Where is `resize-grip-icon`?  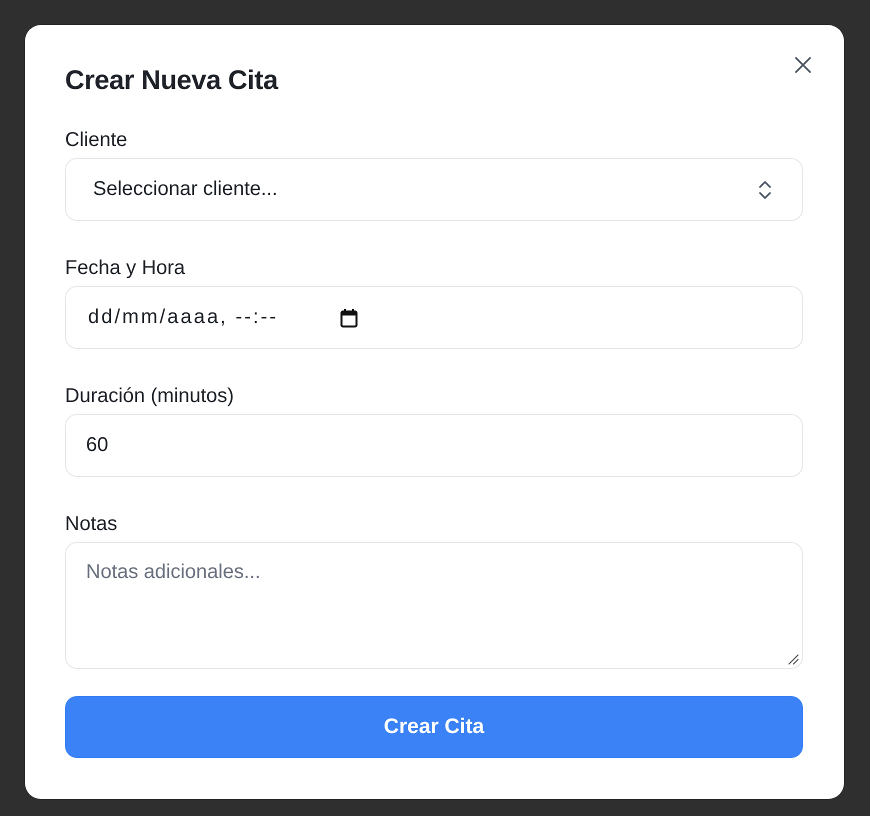
resize-grip-icon is located at coordinates (793, 659).